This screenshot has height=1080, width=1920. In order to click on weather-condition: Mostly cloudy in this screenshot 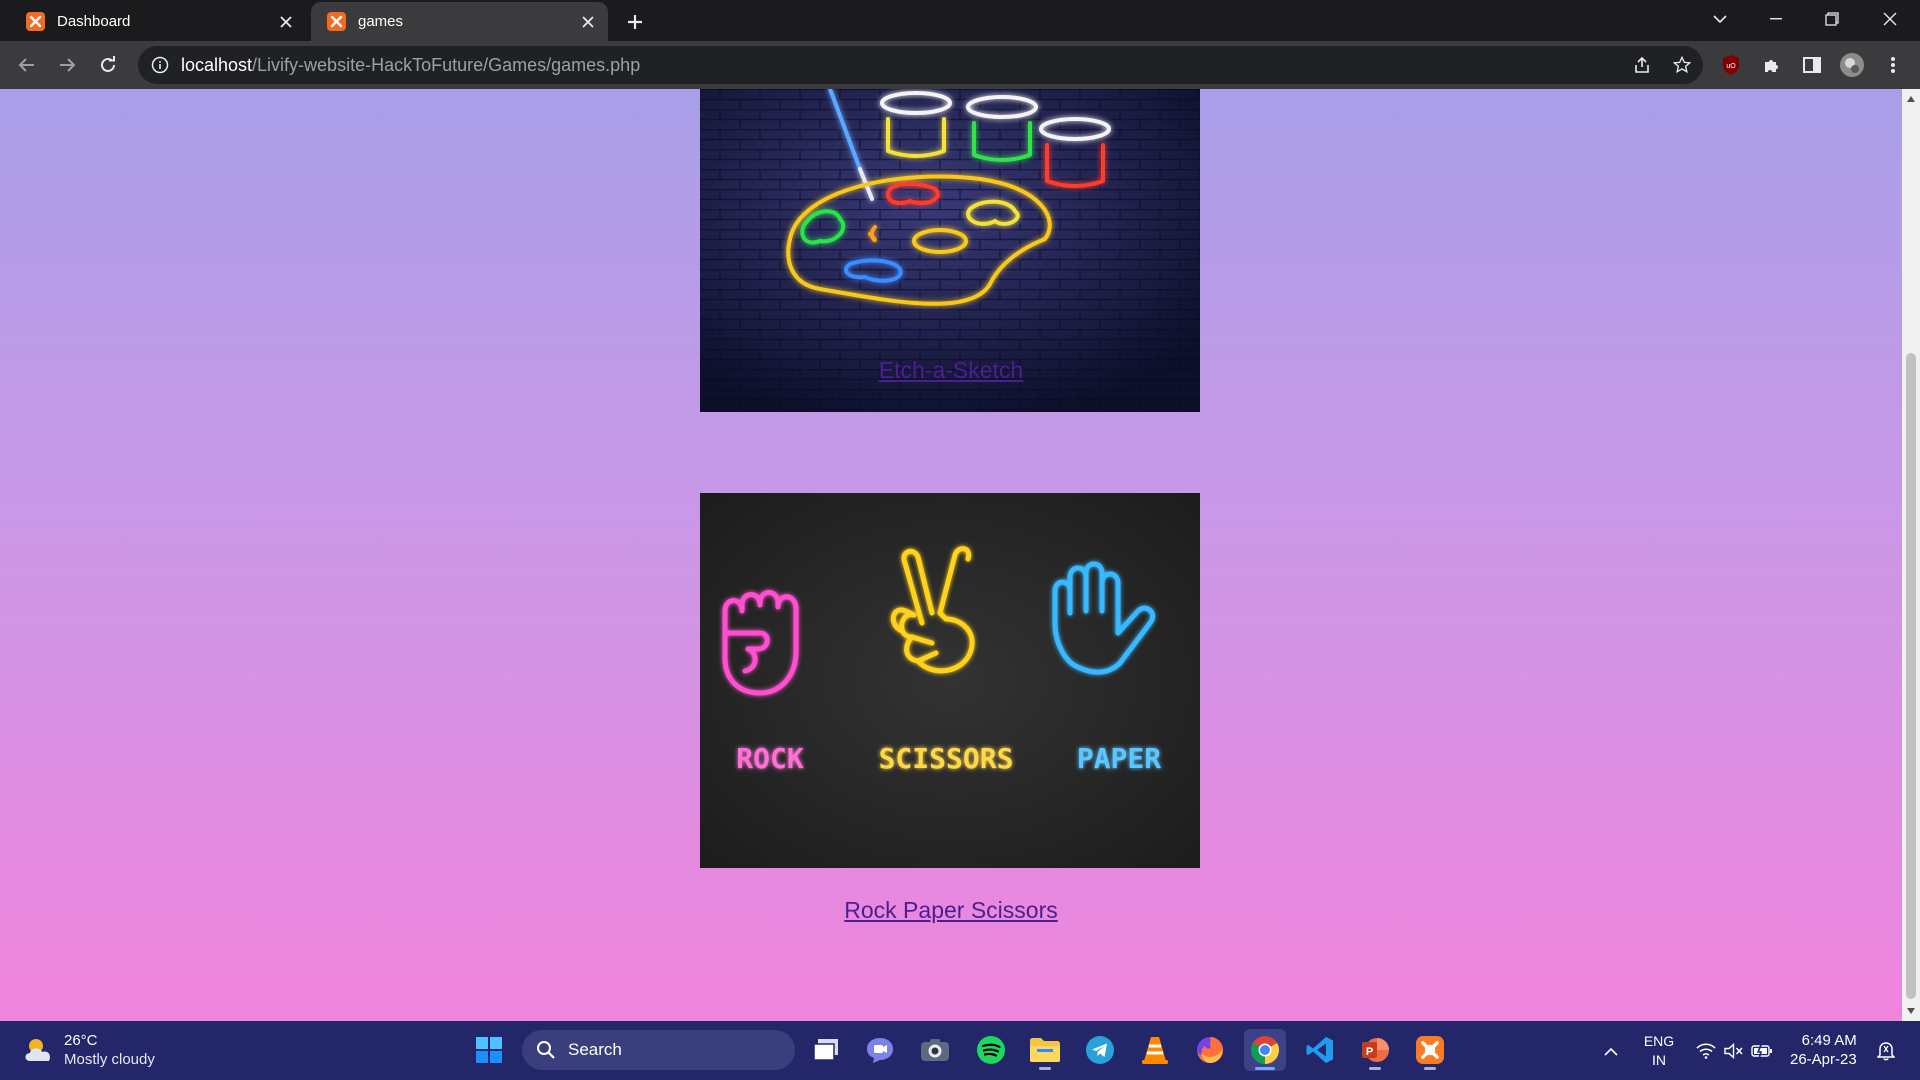, I will do `click(109, 1059)`.